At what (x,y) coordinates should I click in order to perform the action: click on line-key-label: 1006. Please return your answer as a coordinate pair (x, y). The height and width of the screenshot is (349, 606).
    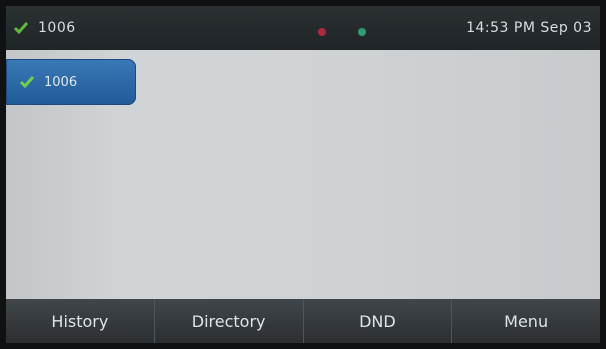
    Looking at the image, I should click on (61, 82).